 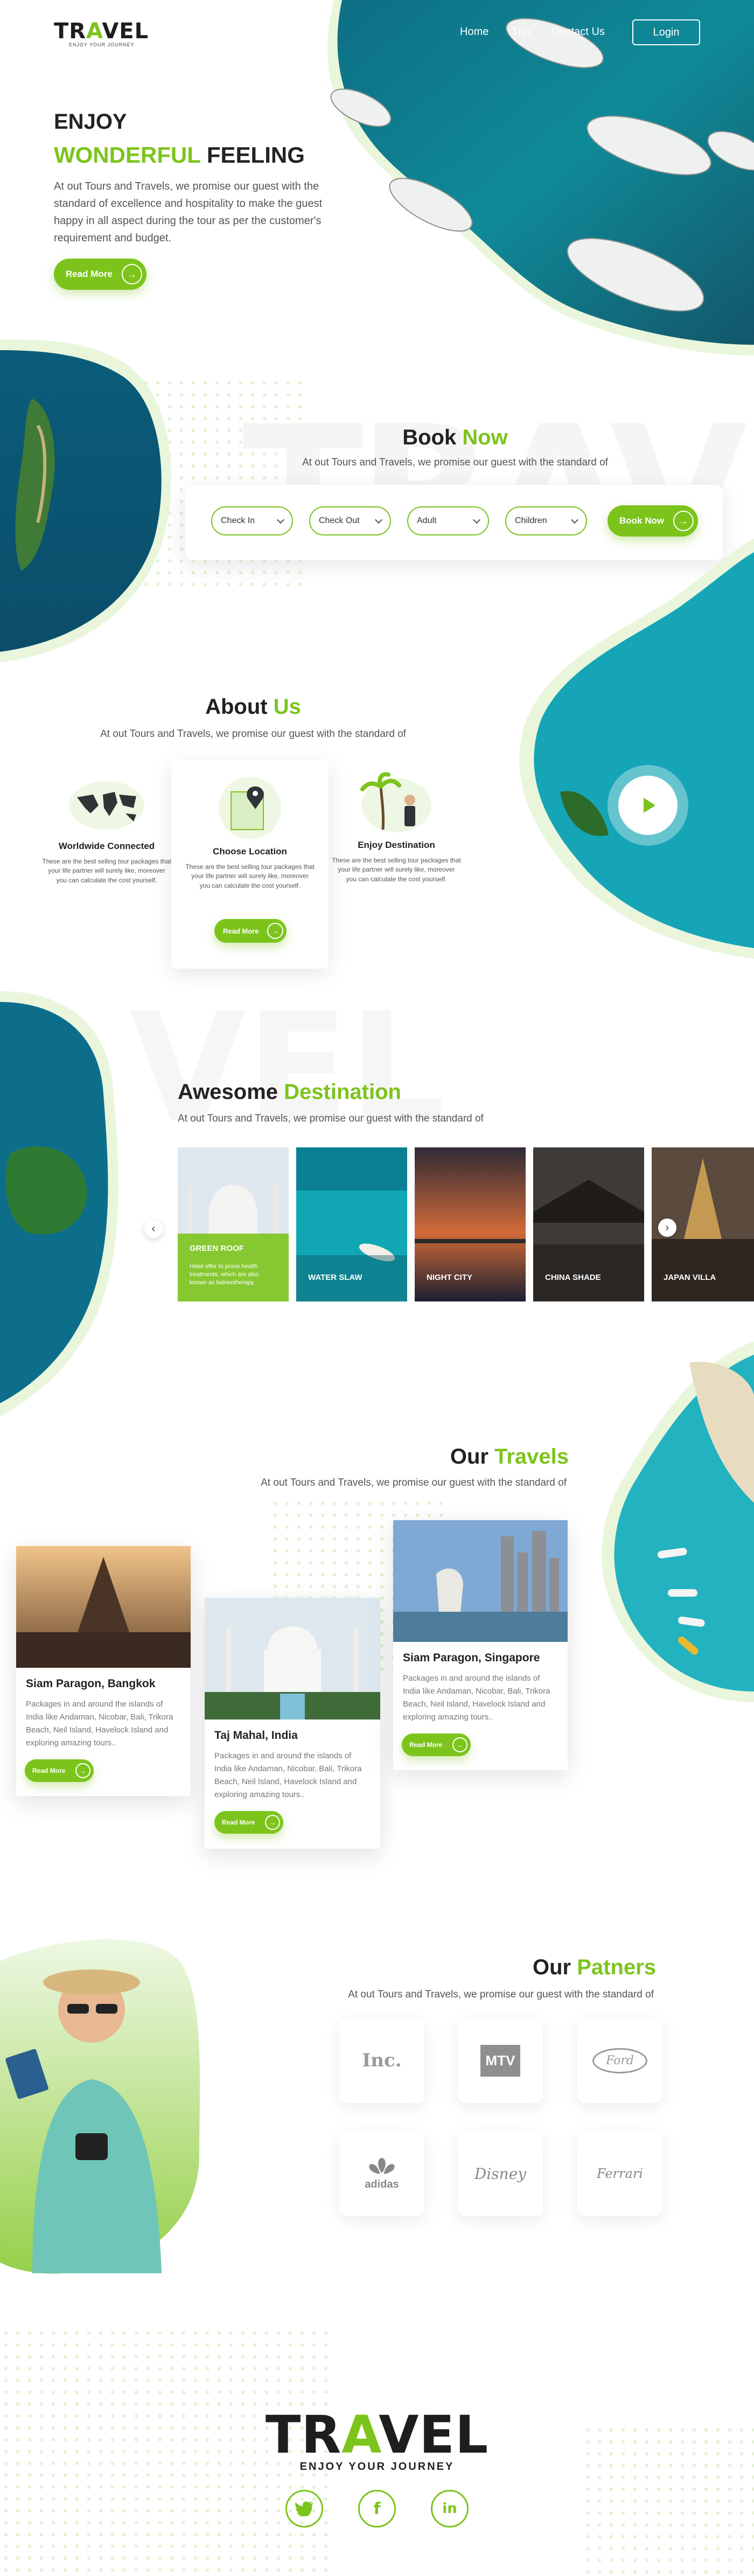 I want to click on destination-title-accent: Destination, so click(x=342, y=1092).